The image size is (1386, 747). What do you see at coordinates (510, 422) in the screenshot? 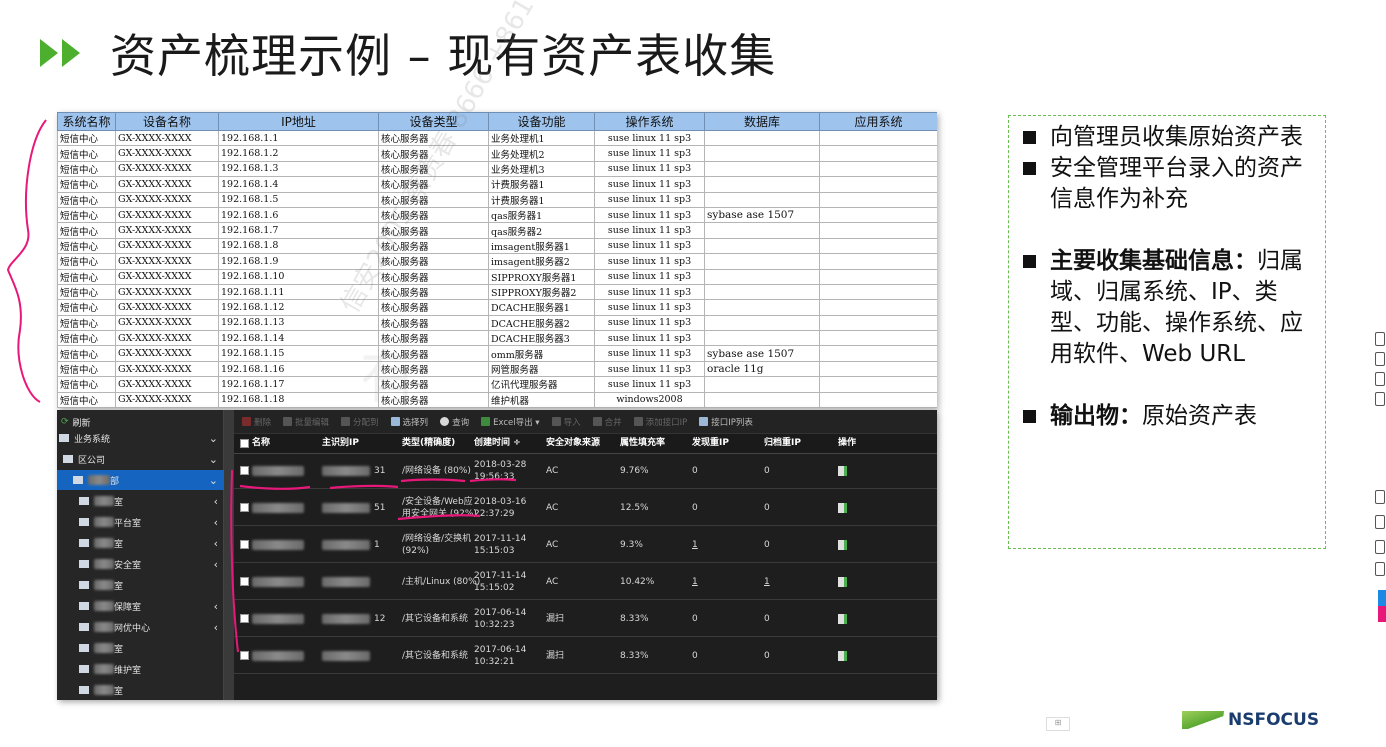
I see `excel-export-button: Excel导出 ▾` at bounding box center [510, 422].